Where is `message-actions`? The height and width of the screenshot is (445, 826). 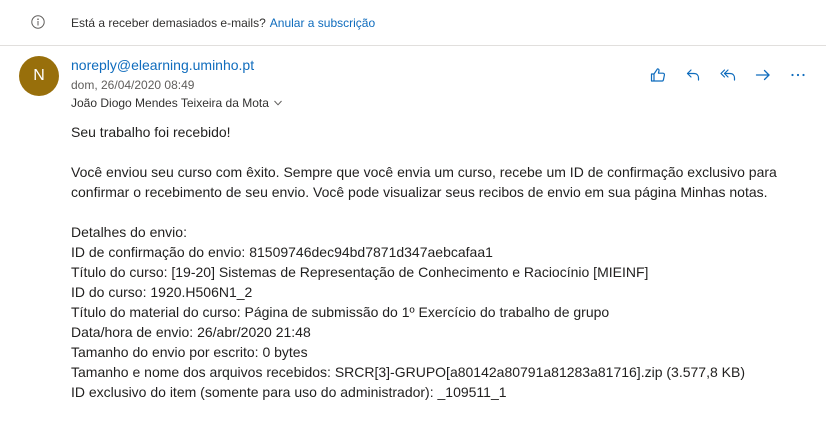
message-actions is located at coordinates (727, 75).